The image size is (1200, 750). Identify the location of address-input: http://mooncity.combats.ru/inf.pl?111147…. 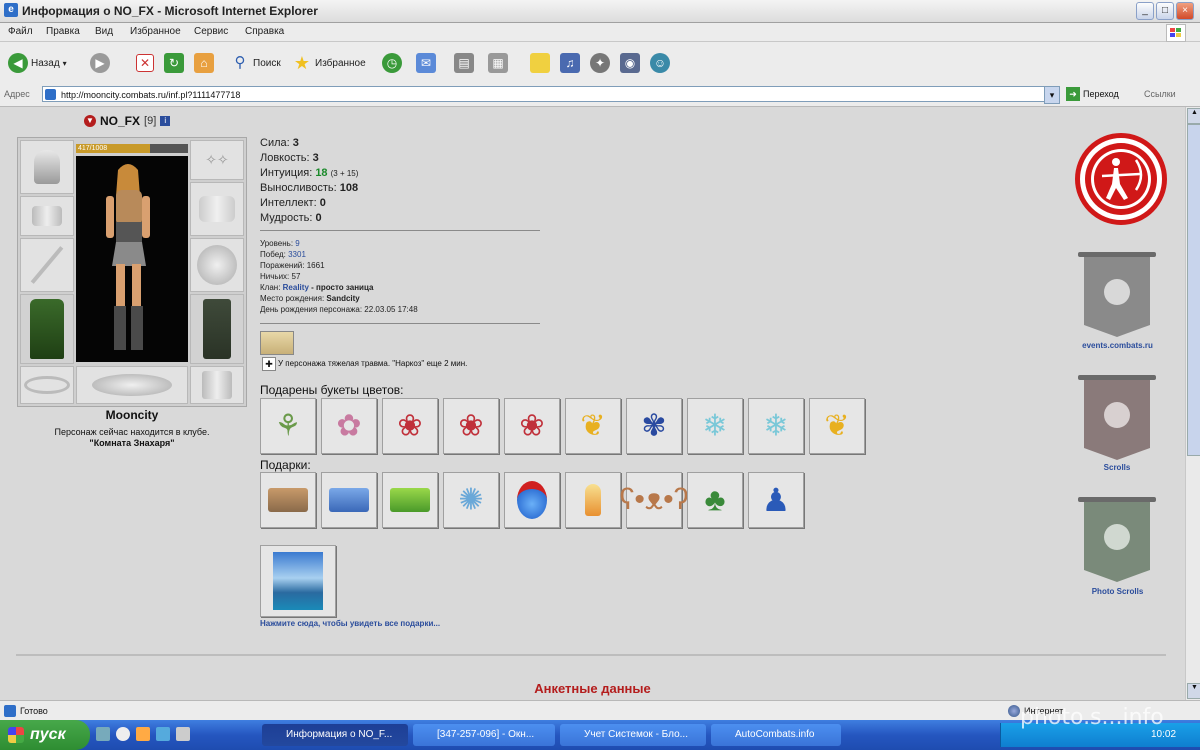
(547, 94).